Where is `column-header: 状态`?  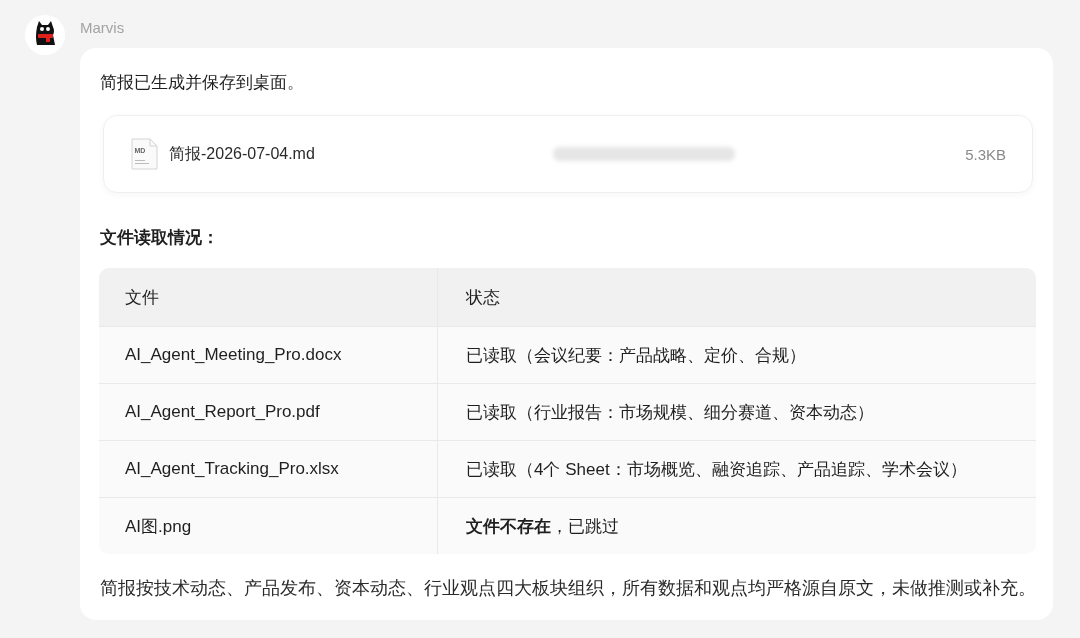 column-header: 状态 is located at coordinates (483, 297).